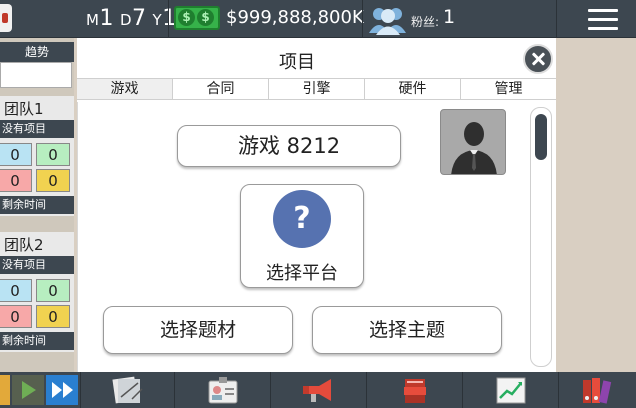 The width and height of the screenshot is (636, 408). I want to click on tab-contract: 合同, so click(221, 89).